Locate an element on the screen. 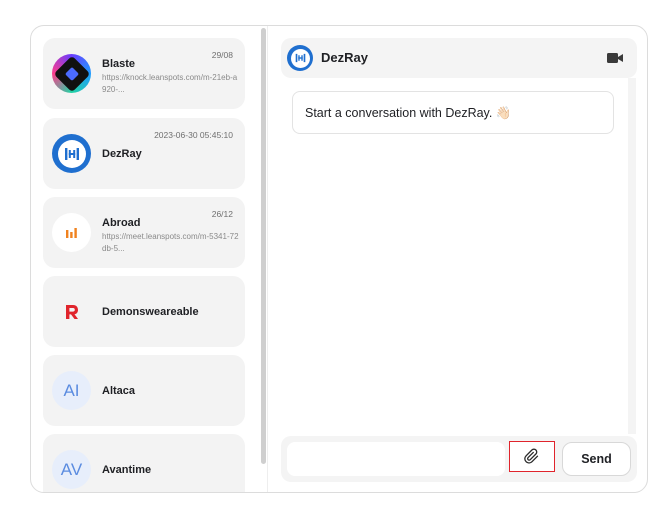 This screenshot has width=655, height=506. demonsweareable-avatar is located at coordinates (71, 311).